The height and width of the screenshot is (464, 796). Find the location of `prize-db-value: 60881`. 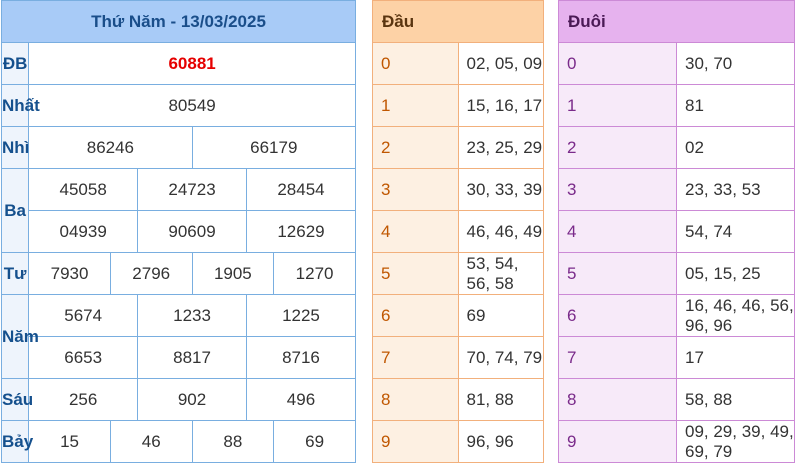

prize-db-value: 60881 is located at coordinates (192, 63).